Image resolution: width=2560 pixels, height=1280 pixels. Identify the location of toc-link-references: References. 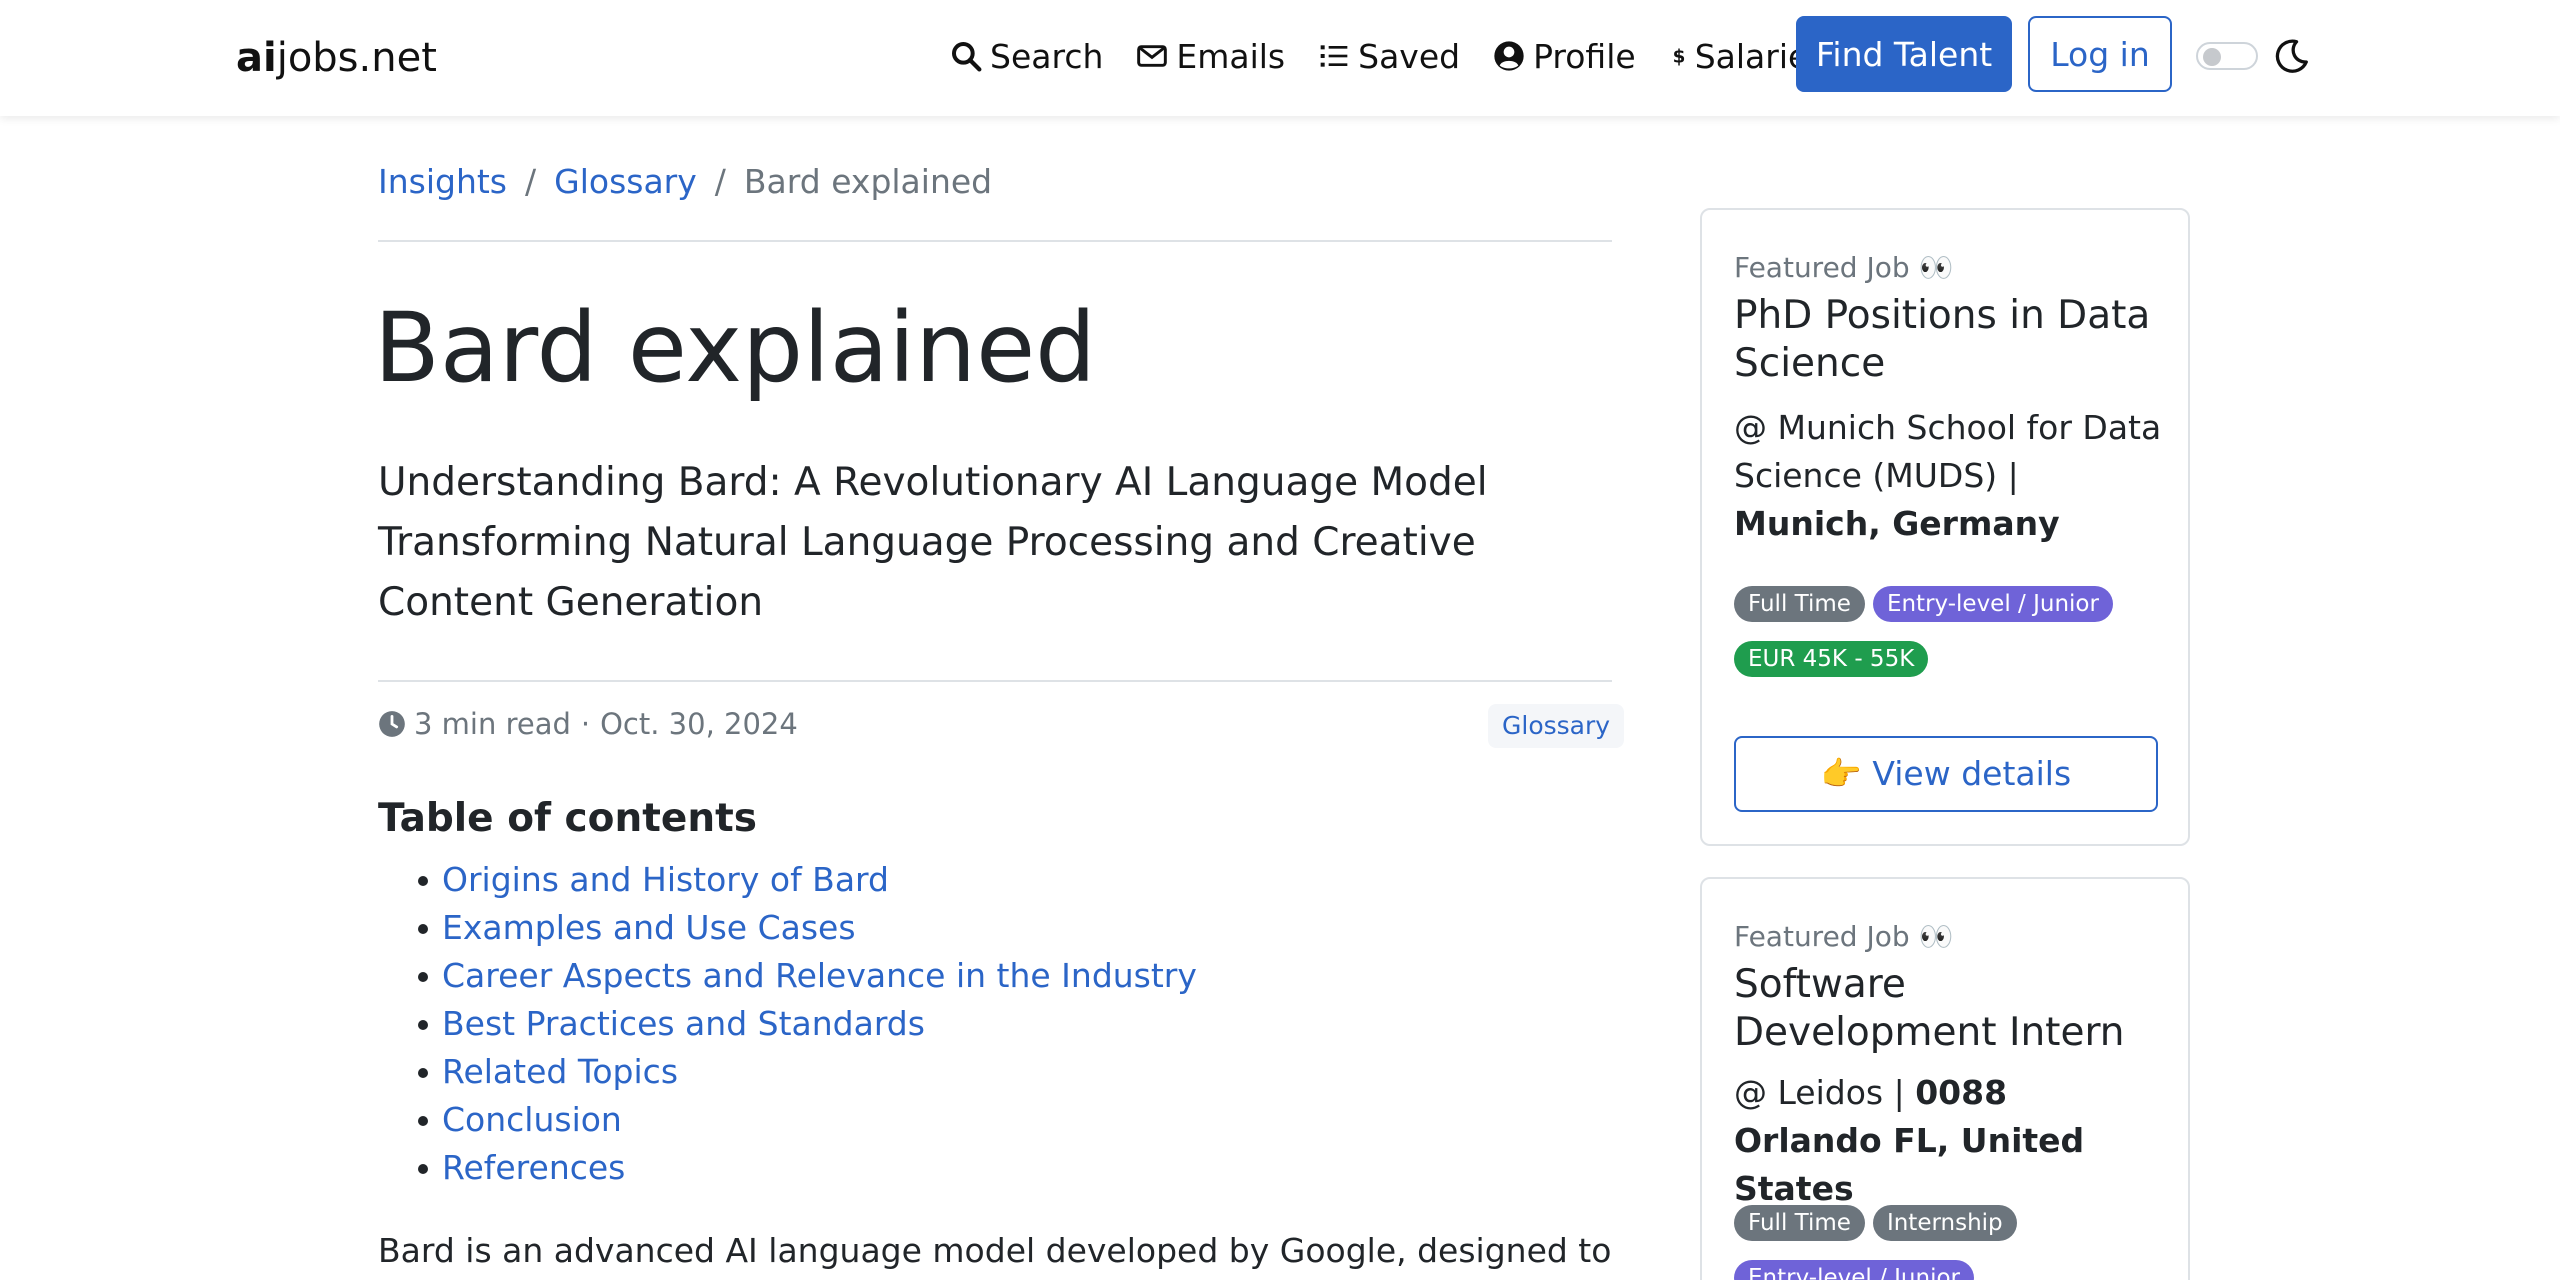
(533, 1167).